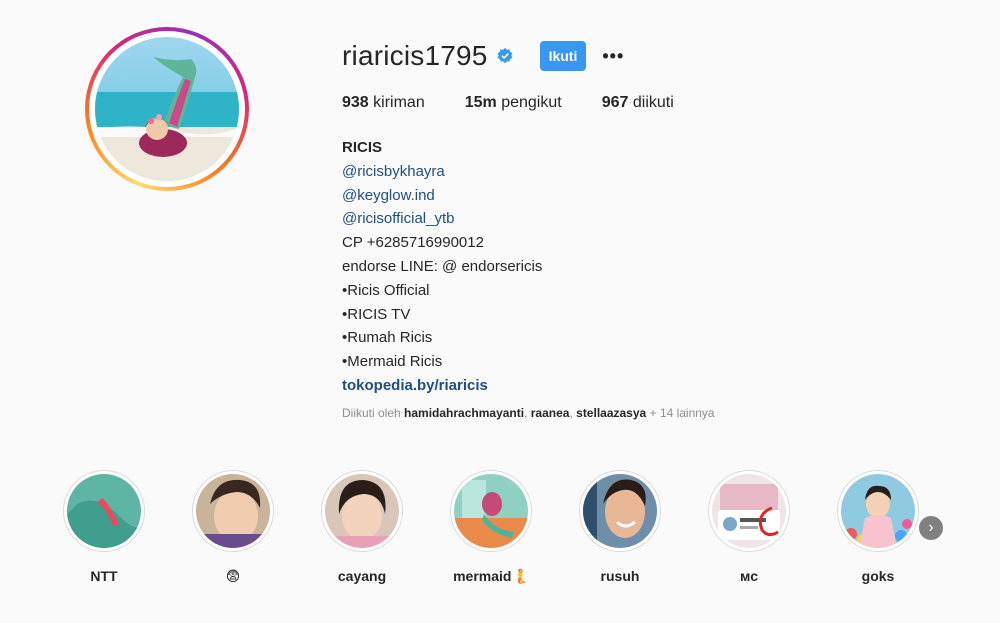 This screenshot has height=623, width=1000. Describe the element at coordinates (531, 102) in the screenshot. I see `followers-label: pengikut` at that location.